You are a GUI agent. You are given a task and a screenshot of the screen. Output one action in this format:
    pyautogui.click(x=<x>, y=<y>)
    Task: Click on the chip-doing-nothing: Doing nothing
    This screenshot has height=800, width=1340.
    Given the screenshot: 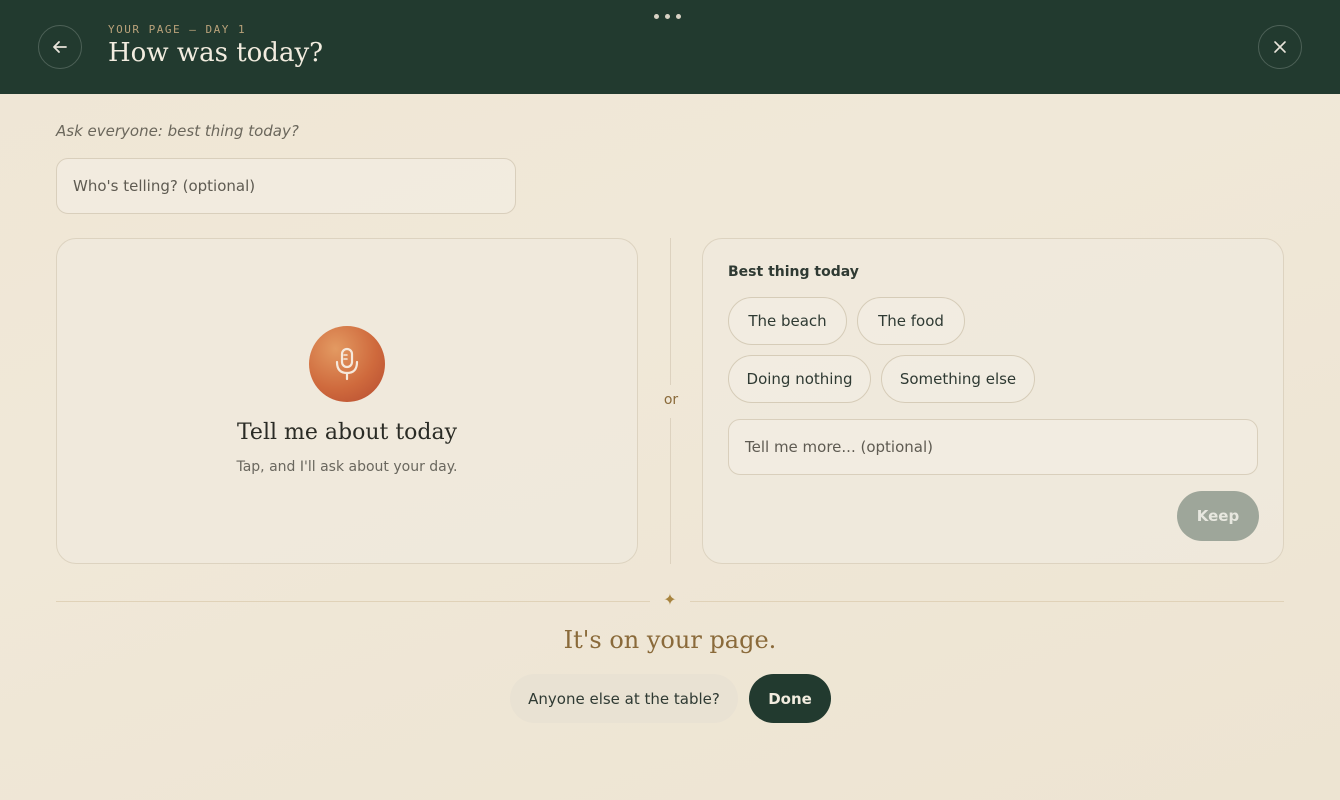 What is the action you would take?
    pyautogui.click(x=799, y=379)
    